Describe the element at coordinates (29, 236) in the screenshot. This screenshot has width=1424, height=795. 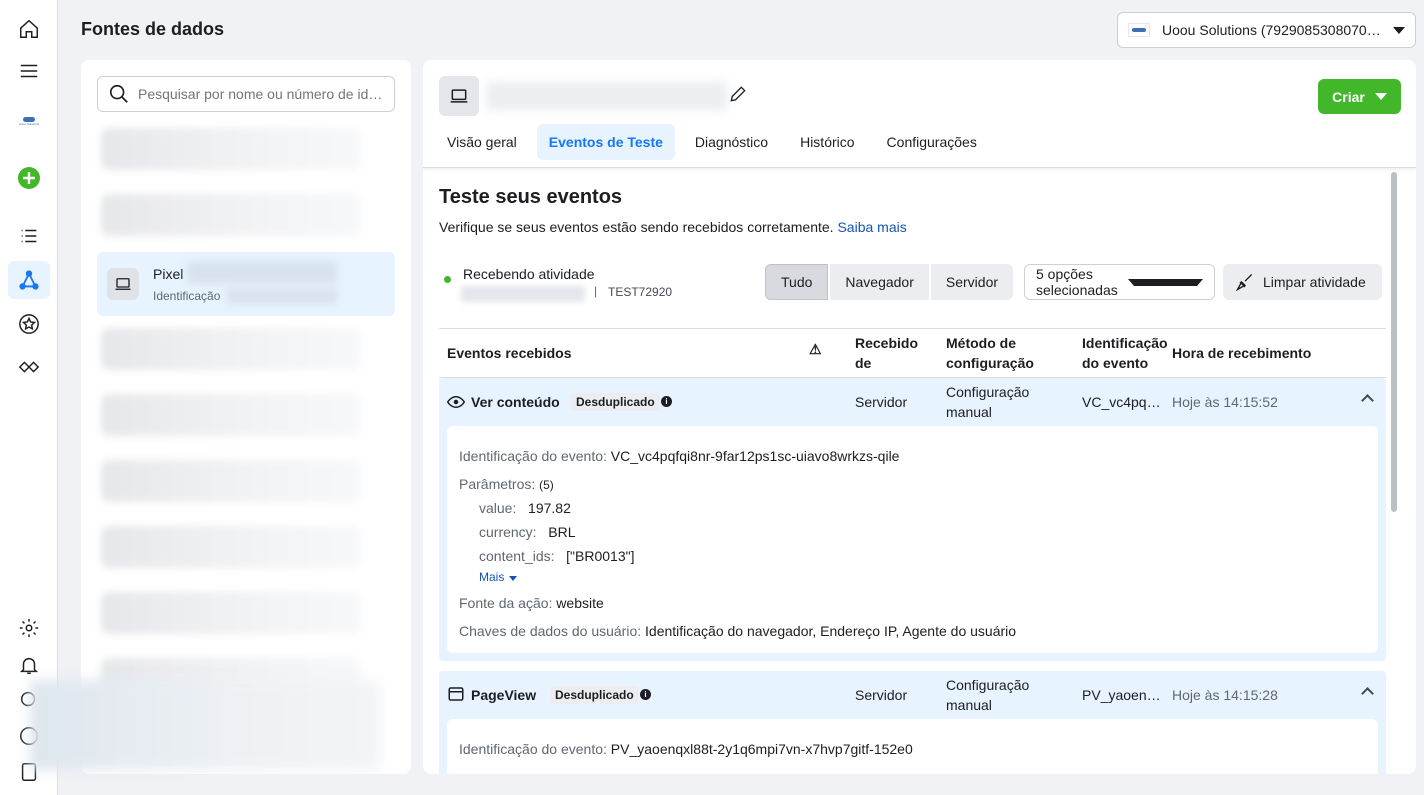
I see `list-icon` at that location.